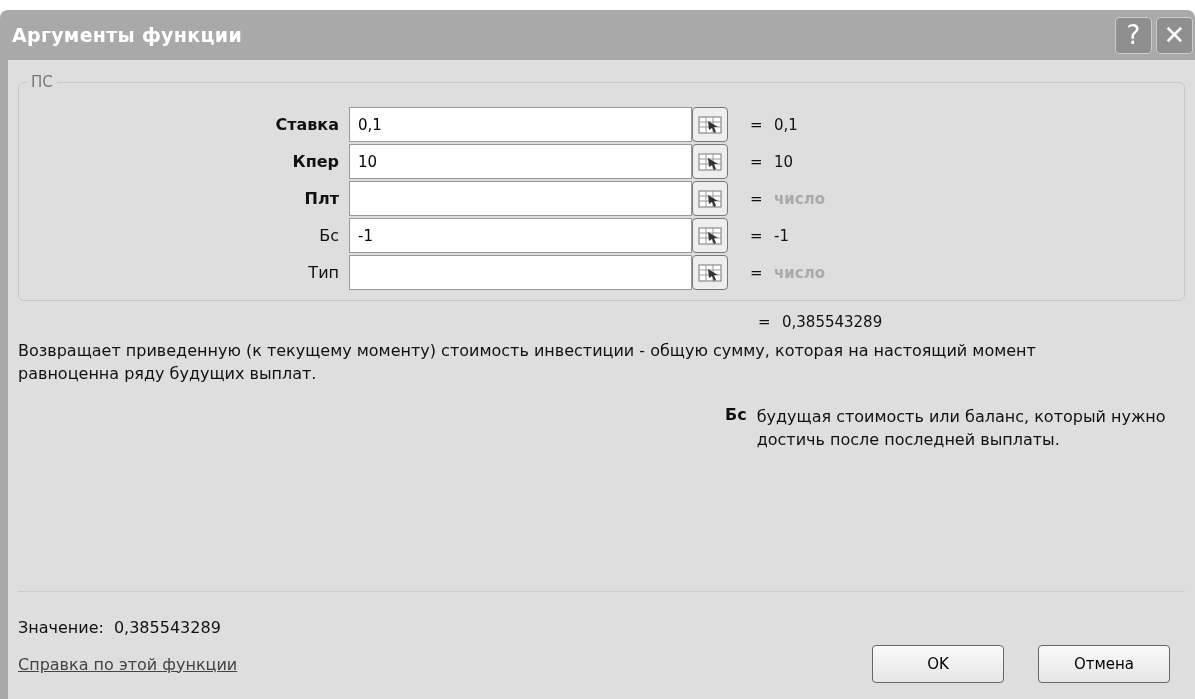 This screenshot has width=1195, height=699. I want to click on argument-field: 0,1, so click(520, 124).